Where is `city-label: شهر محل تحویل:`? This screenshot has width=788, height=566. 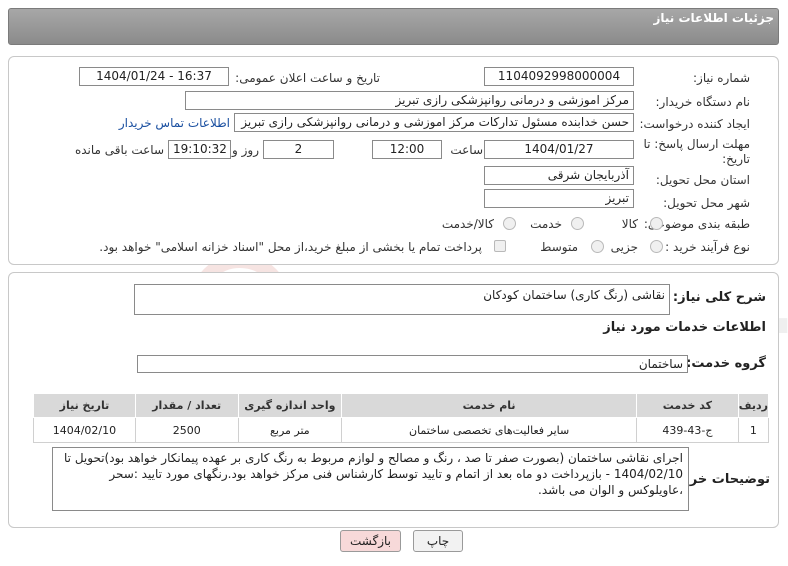
city-label: شهر محل تحویل: is located at coordinates (706, 203).